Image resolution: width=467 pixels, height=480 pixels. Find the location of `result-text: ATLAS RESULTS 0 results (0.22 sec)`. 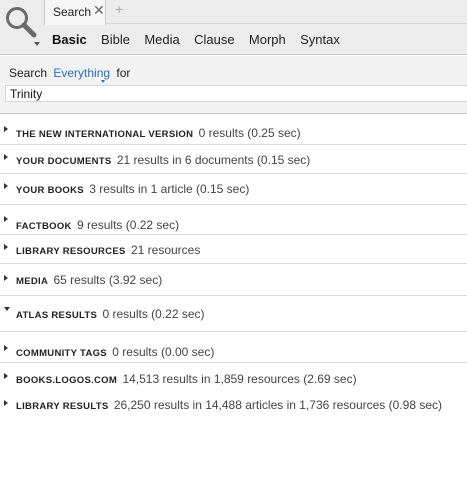

result-text: ATLAS RESULTS 0 results (0.22 sec) is located at coordinates (110, 314).